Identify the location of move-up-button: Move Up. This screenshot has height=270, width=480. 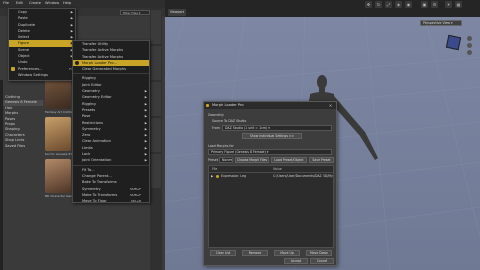
(287, 253).